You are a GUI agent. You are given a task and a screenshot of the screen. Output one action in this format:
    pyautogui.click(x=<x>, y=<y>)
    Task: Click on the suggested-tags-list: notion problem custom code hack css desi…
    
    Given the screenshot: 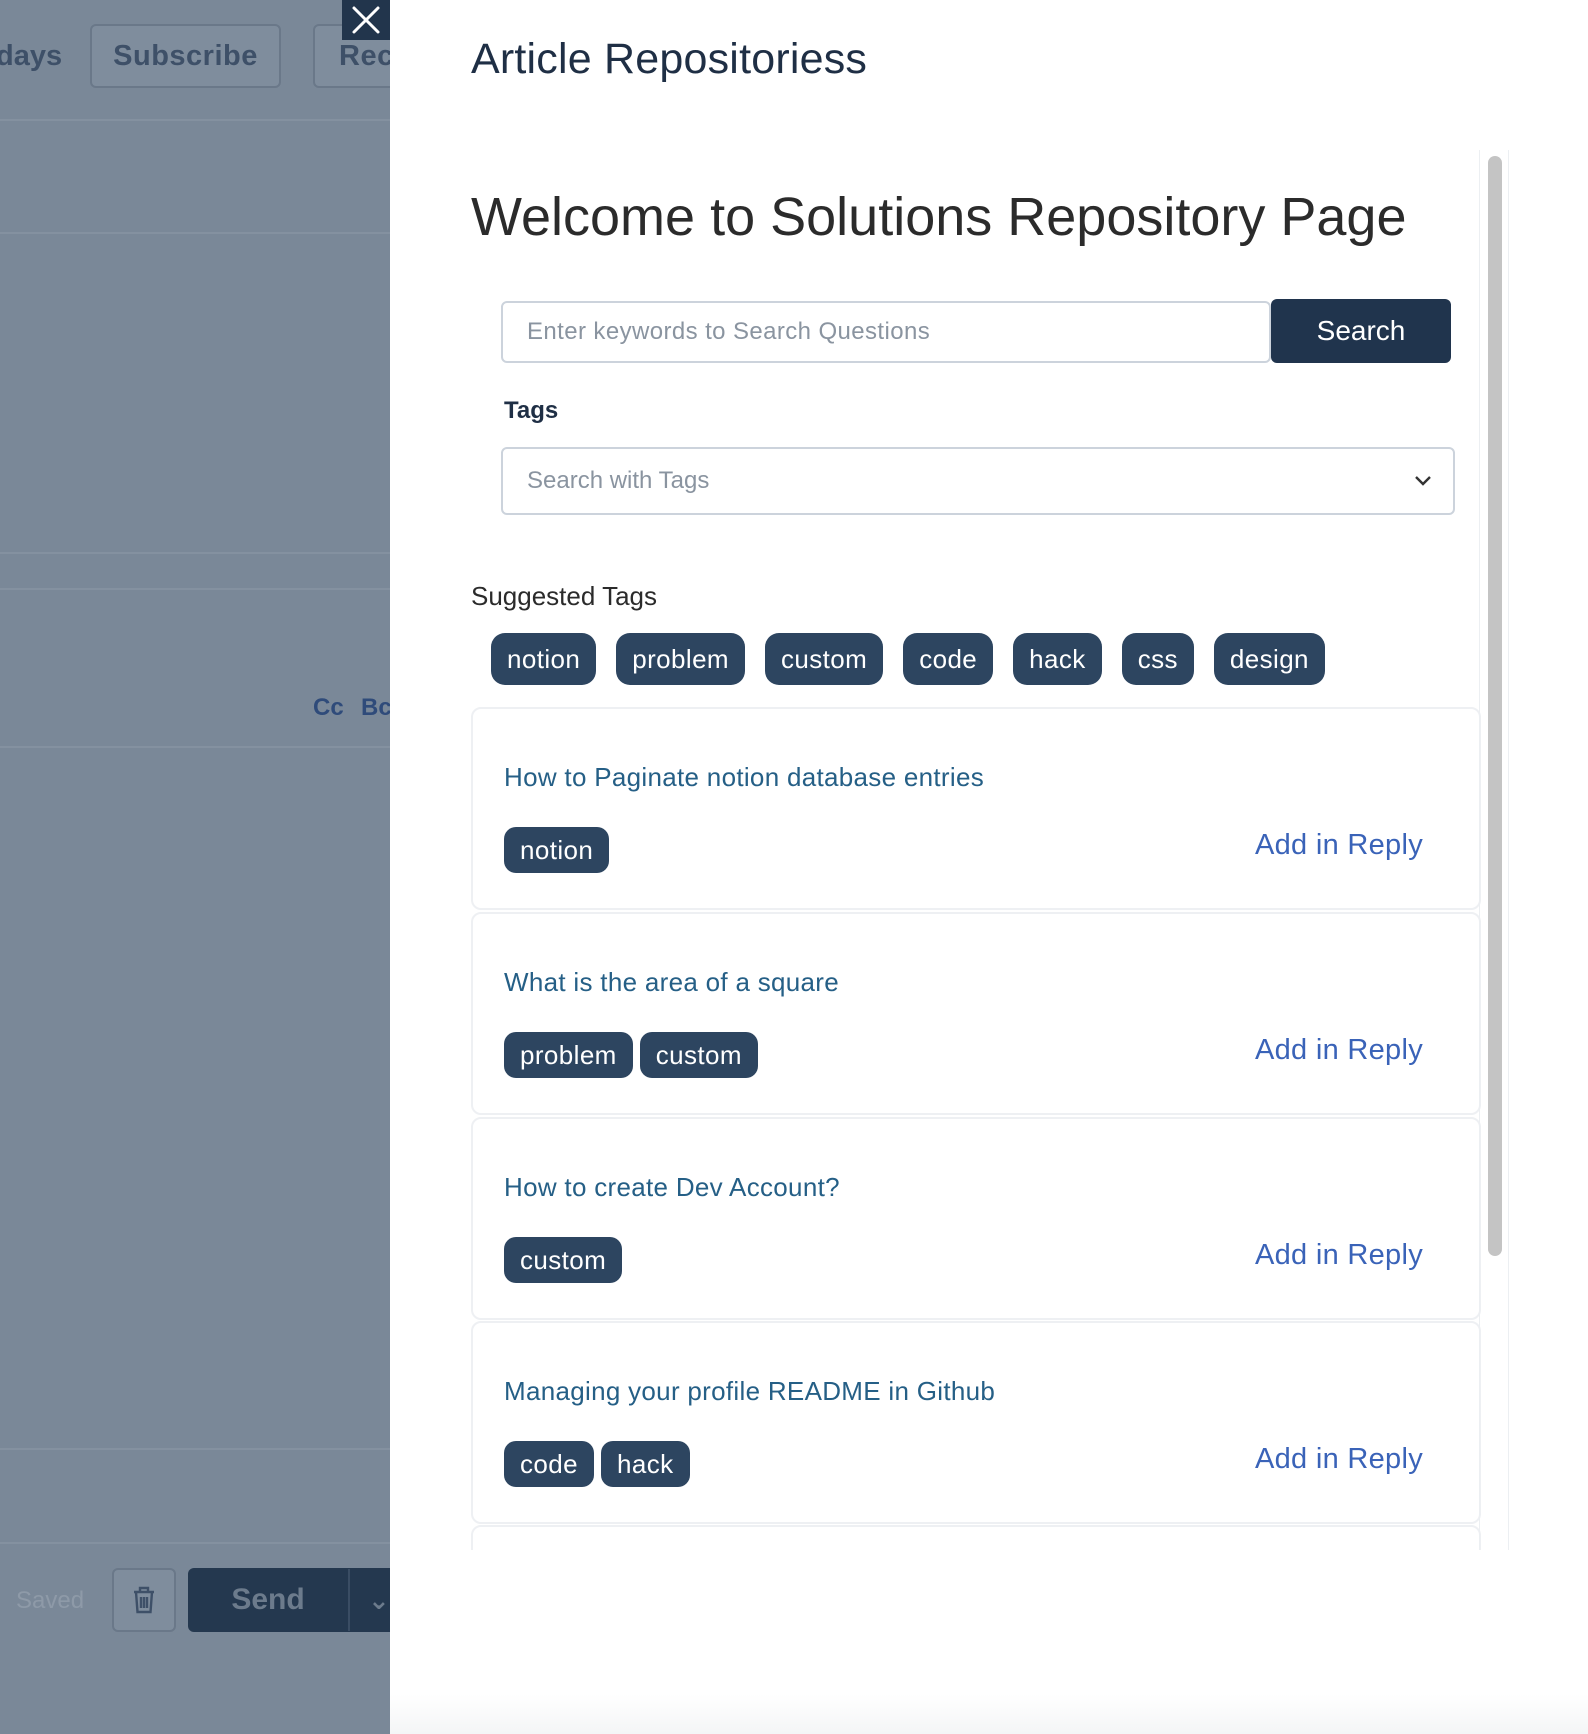 What is the action you would take?
    pyautogui.click(x=908, y=659)
    